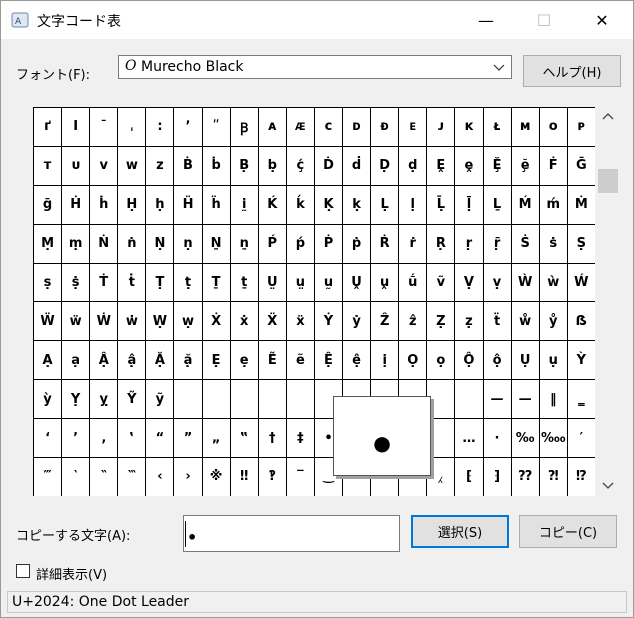 The width and height of the screenshot is (634, 618). I want to click on glyph-cell: Ạ, so click(48, 360).